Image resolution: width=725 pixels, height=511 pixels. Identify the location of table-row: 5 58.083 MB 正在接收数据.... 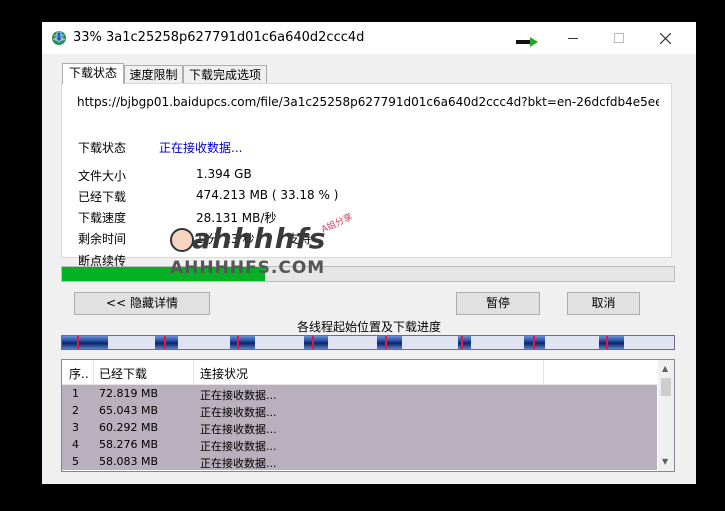
(359, 461).